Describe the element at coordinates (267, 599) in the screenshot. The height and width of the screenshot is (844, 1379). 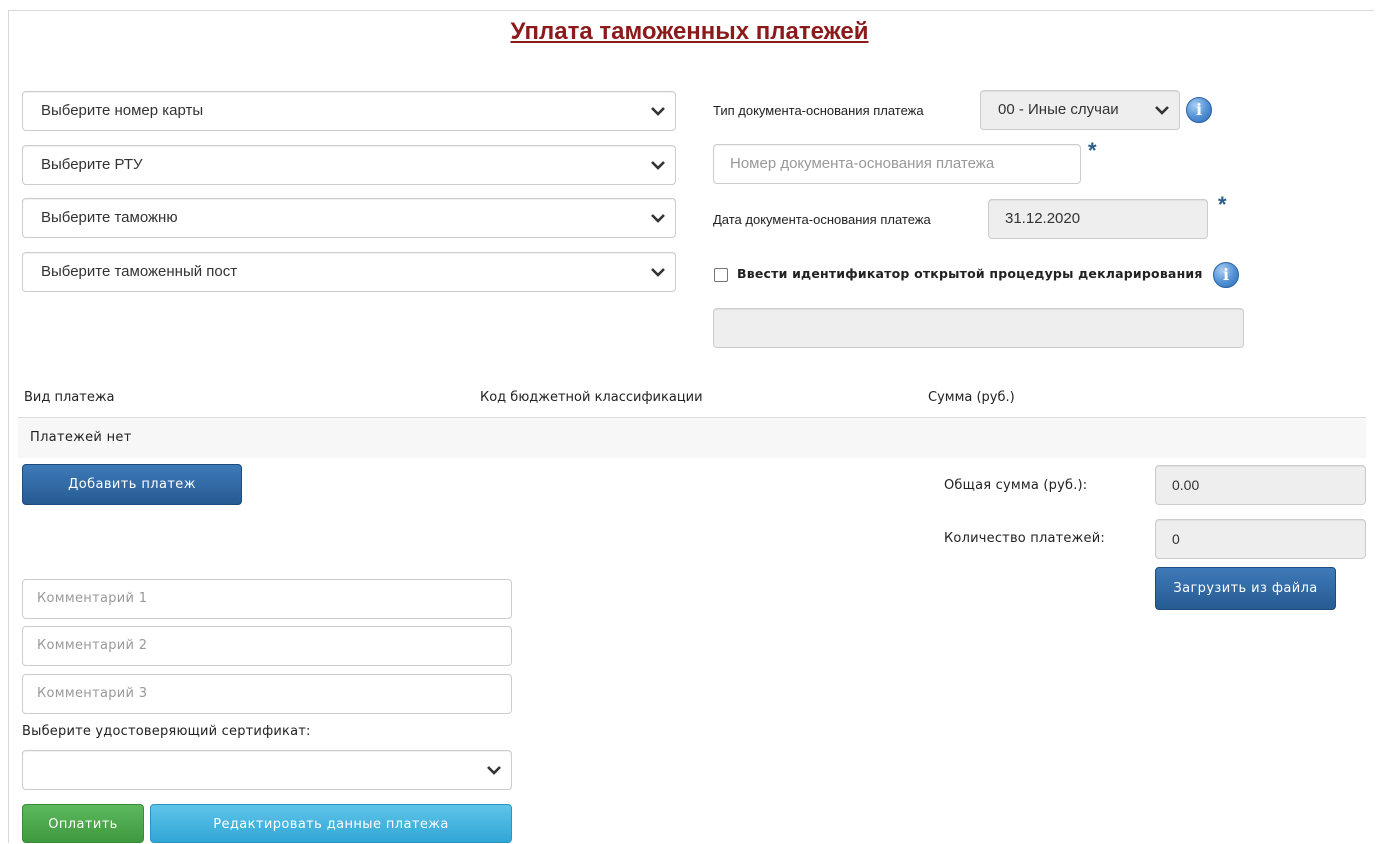
I see `comment-1-input: Комментарий 1` at that location.